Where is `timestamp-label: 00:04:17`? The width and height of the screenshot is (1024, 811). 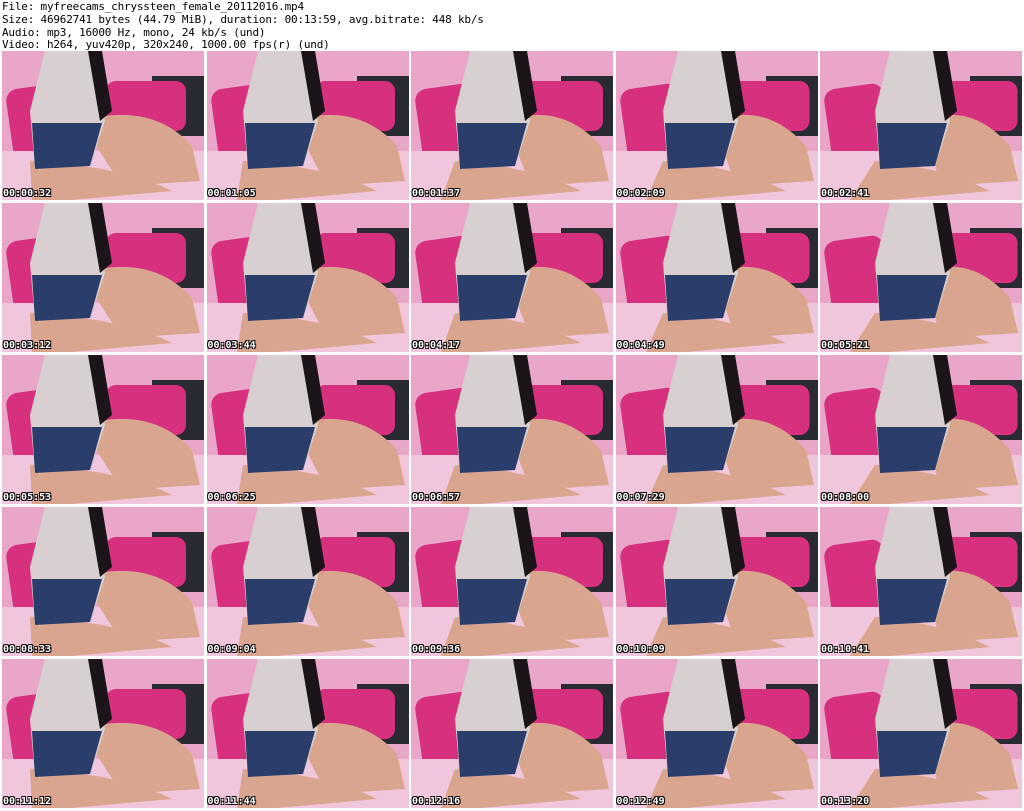 timestamp-label: 00:04:17 is located at coordinates (436, 345).